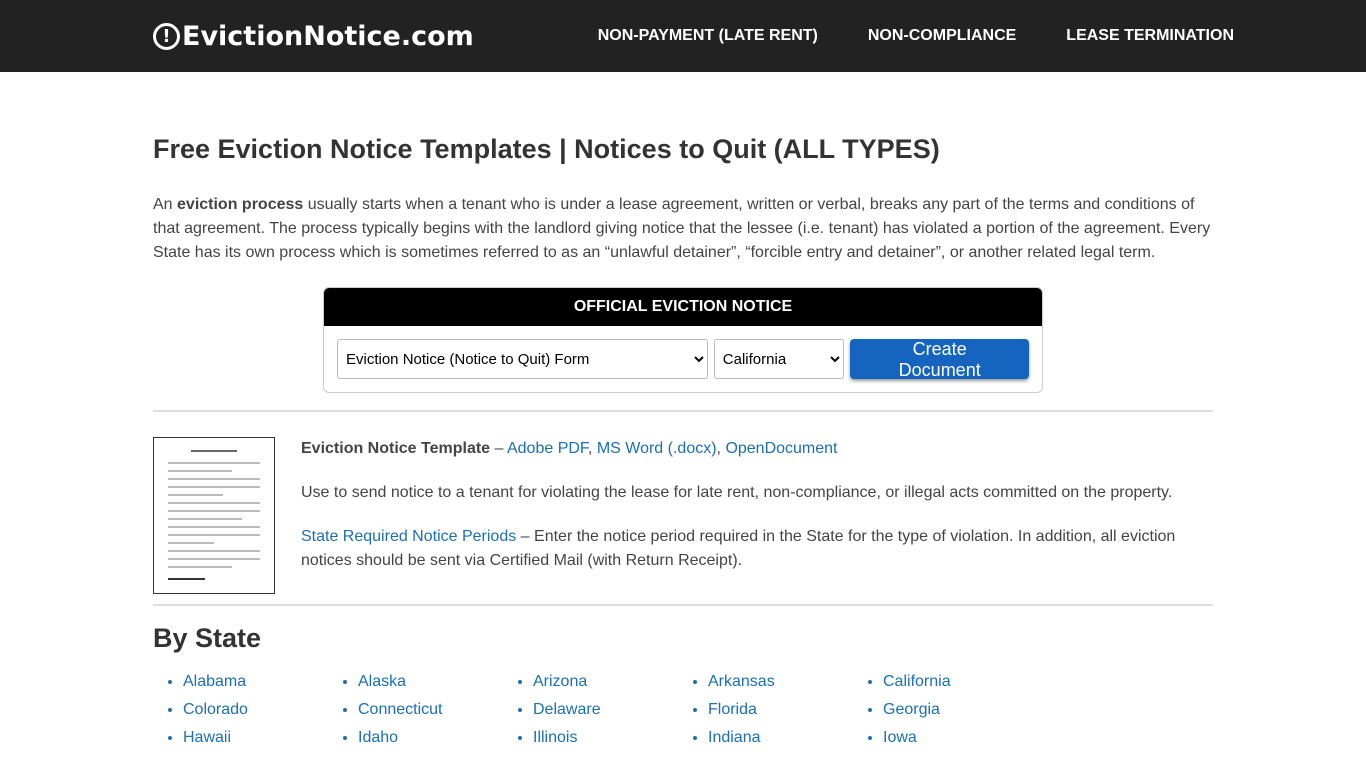  I want to click on template-thumbnail, so click(214, 515).